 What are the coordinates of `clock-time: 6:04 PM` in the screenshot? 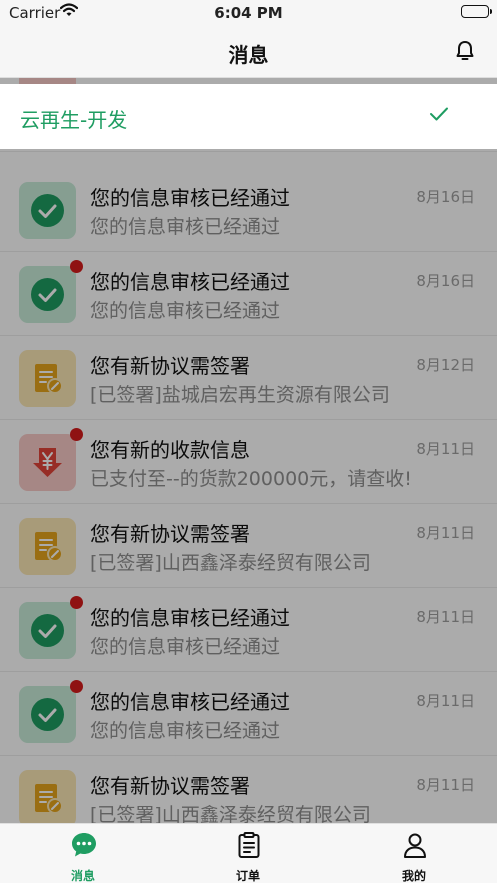 It's located at (248, 13).